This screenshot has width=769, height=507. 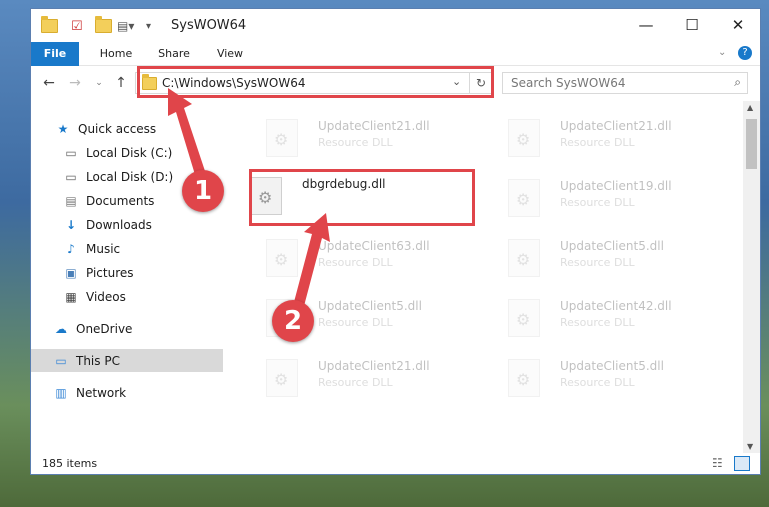 What do you see at coordinates (203, 191) in the screenshot?
I see `callout-badge-1: 1` at bounding box center [203, 191].